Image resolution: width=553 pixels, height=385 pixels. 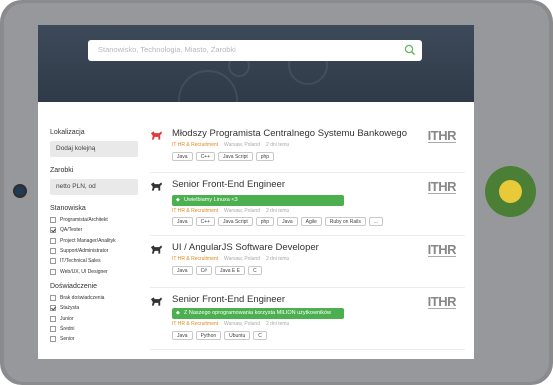 What do you see at coordinates (62, 170) in the screenshot?
I see `salary-heading: Zarobki` at bounding box center [62, 170].